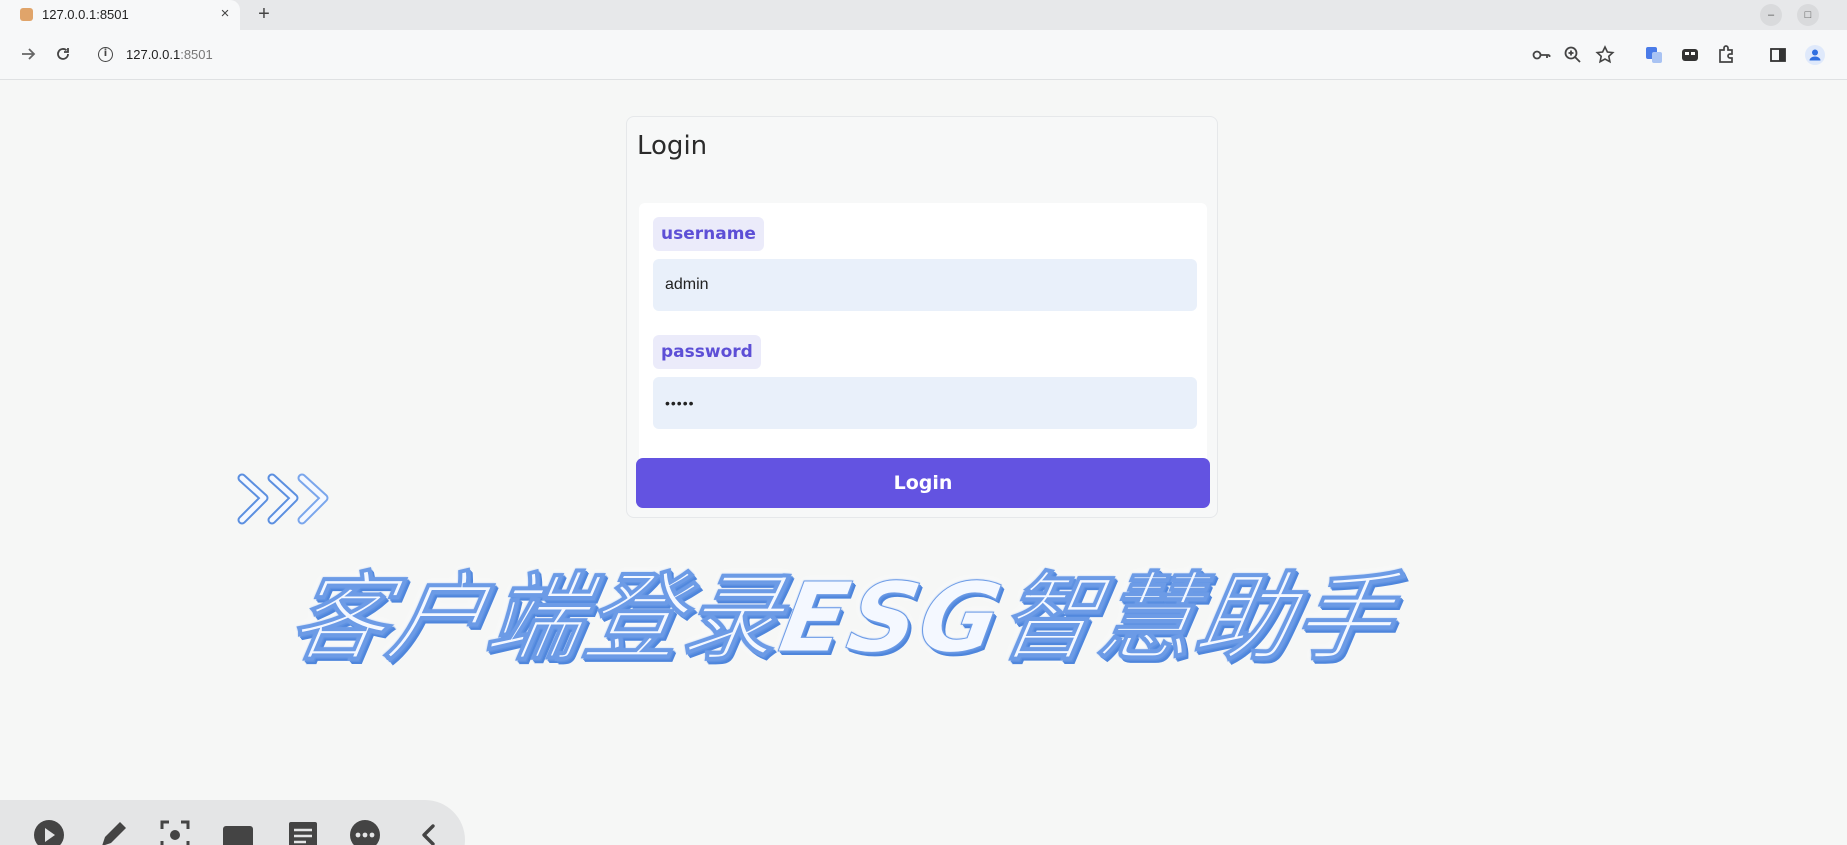 This screenshot has height=845, width=1847. I want to click on collapse-icon, so click(429, 831).